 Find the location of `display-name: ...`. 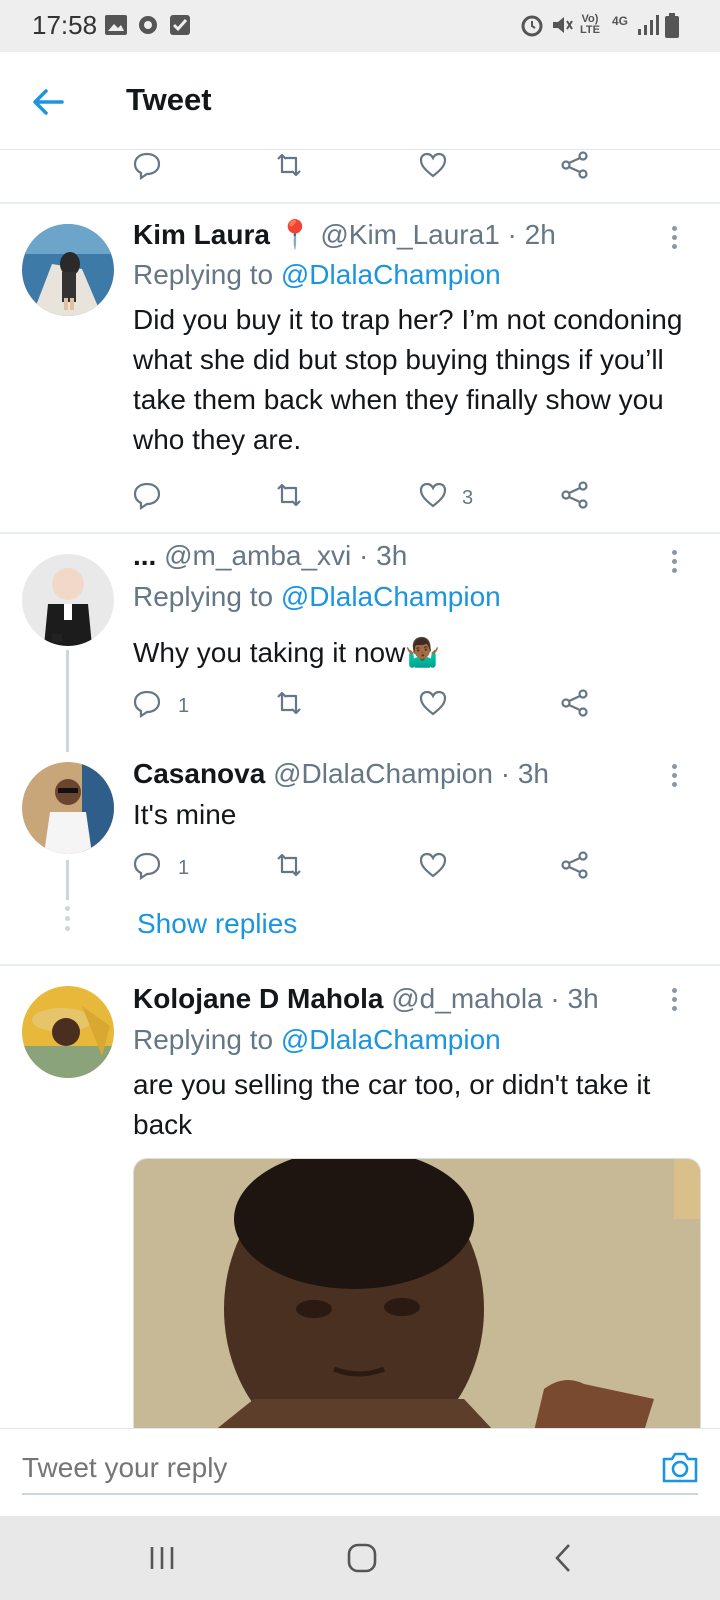

display-name: ... is located at coordinates (144, 555).